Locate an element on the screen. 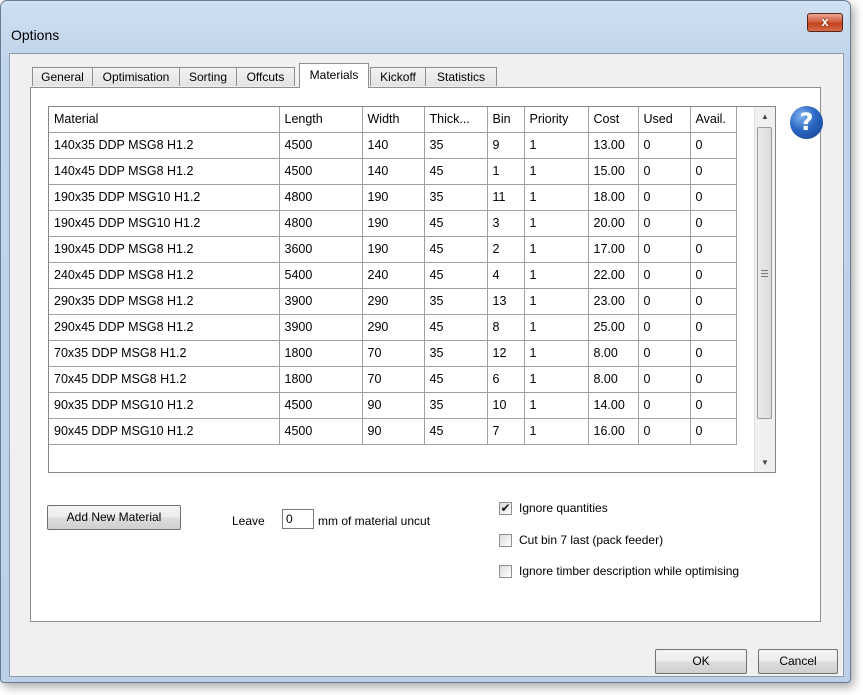  help-icon: ? is located at coordinates (806, 122).